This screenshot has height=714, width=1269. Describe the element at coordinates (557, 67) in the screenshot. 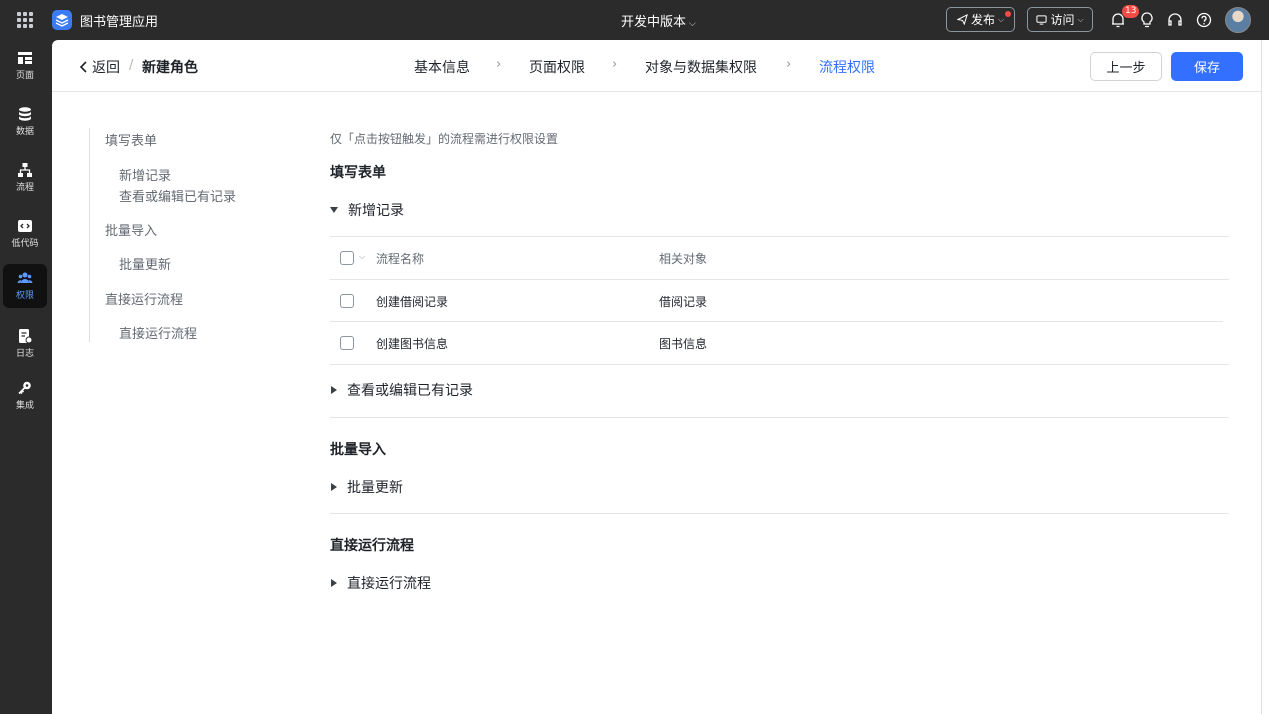

I see `step-page-permissions: 页面权限` at that location.